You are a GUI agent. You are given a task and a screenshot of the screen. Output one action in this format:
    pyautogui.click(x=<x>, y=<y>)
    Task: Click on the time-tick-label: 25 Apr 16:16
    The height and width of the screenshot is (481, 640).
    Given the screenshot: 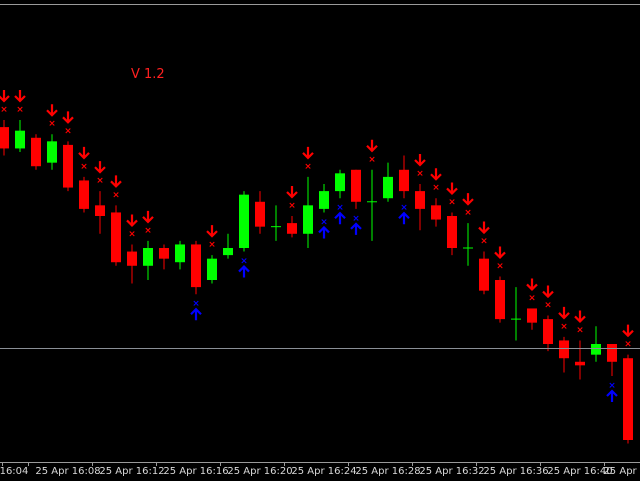 What is the action you would take?
    pyautogui.click(x=196, y=471)
    